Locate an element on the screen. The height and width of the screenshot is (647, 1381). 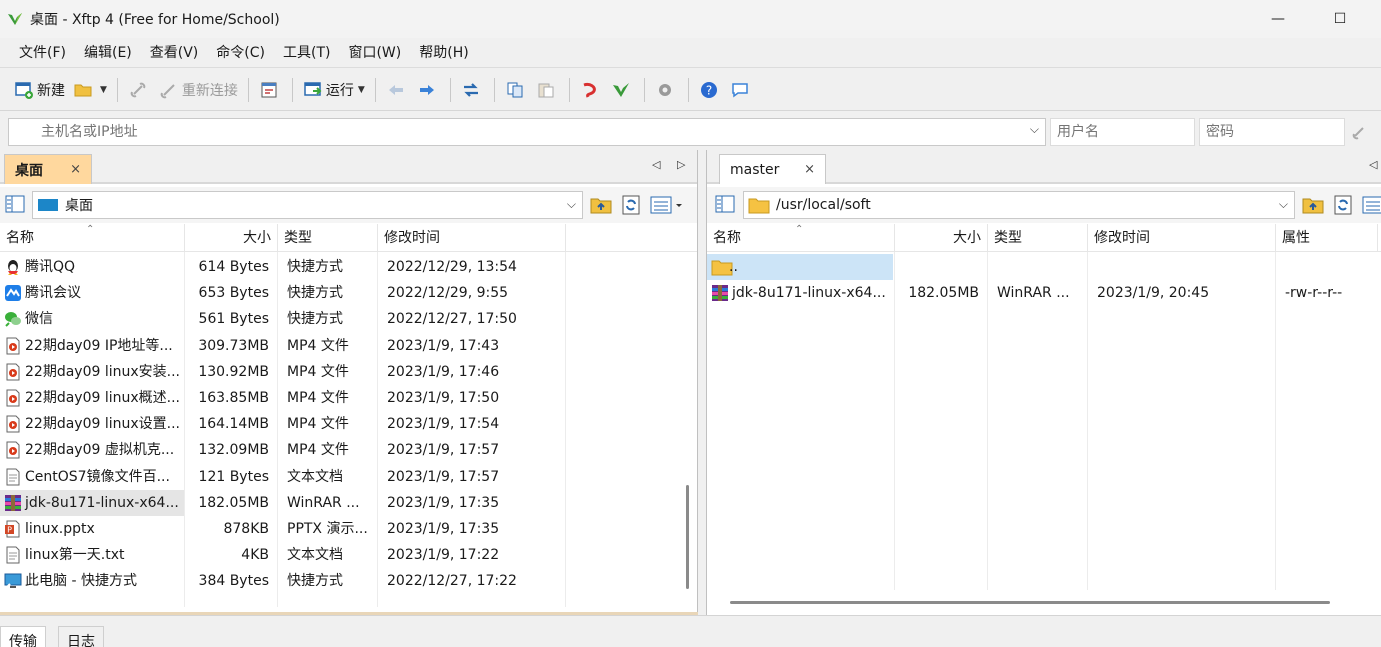
paste-button is located at coordinates (547, 90).